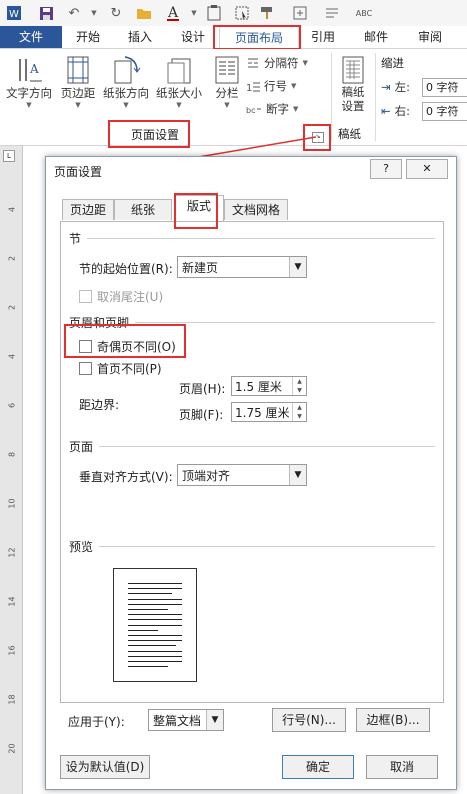  I want to click on ok-button: 确定, so click(318, 767).